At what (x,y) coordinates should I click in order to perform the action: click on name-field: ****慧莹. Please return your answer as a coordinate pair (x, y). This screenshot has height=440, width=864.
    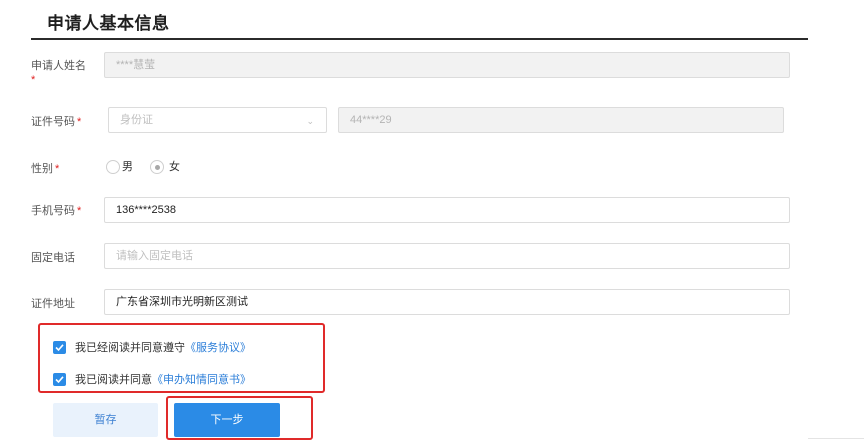
    Looking at the image, I should click on (447, 65).